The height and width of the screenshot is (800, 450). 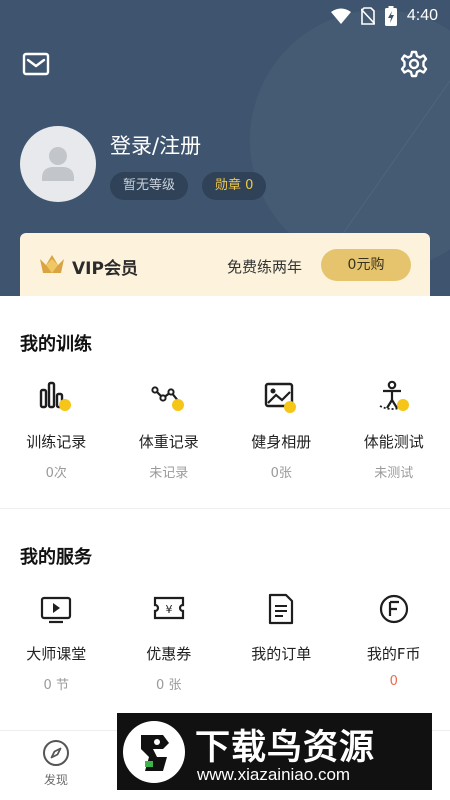 I want to click on section-divider, so click(x=225, y=508).